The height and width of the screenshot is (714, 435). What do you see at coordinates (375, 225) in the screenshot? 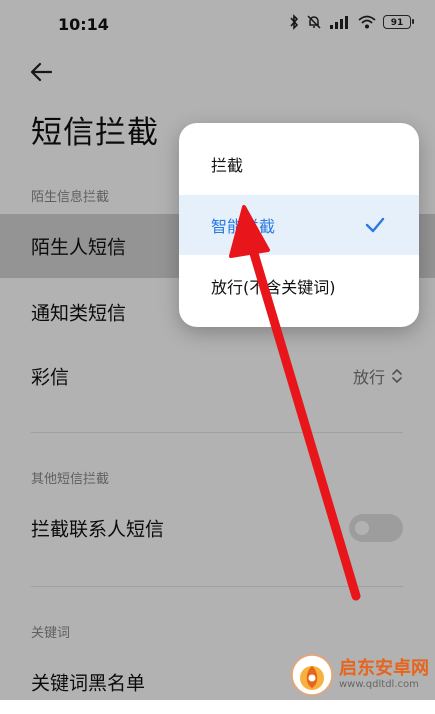
I see `check-icon` at bounding box center [375, 225].